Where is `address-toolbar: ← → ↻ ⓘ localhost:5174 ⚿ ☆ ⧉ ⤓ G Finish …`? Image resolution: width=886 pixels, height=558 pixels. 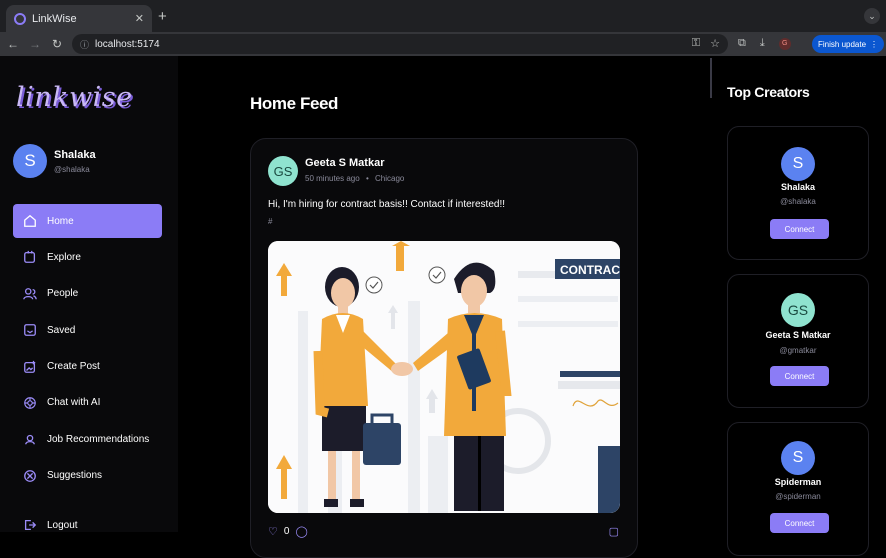
address-toolbar: ← → ↻ ⓘ localhost:5174 ⚿ ☆ ⧉ ⤓ G Finish … is located at coordinates (443, 44).